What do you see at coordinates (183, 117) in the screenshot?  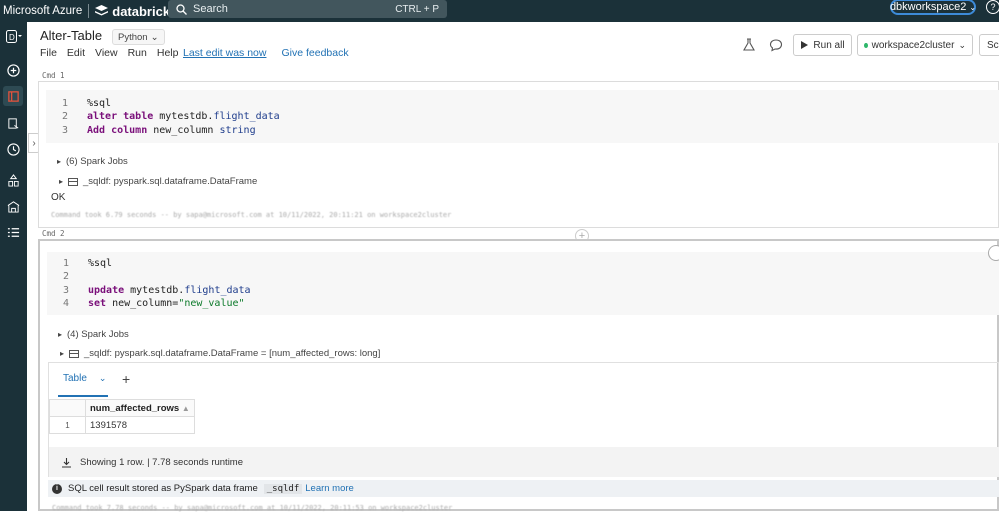 I see `code-line: alter table mytestdb.flight_data` at bounding box center [183, 117].